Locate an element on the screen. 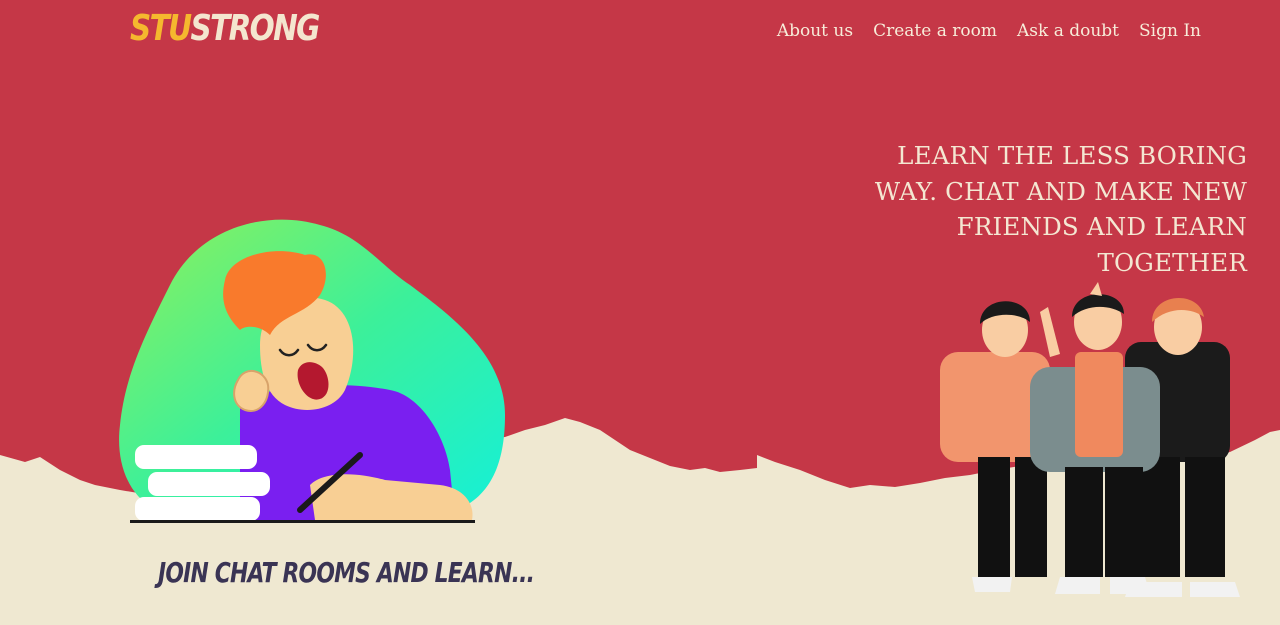 This screenshot has height=625, width=1280. studying-student-illustration is located at coordinates (312, 371).